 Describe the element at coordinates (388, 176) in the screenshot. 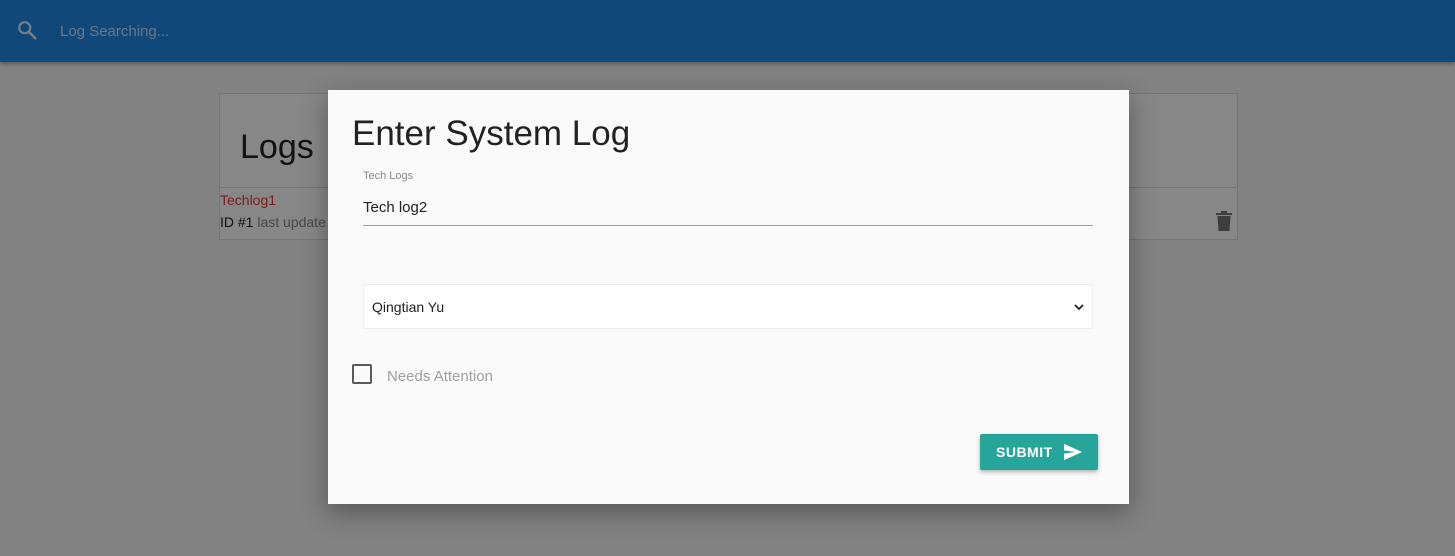

I see `tech-logs-label: Tech Logs` at that location.